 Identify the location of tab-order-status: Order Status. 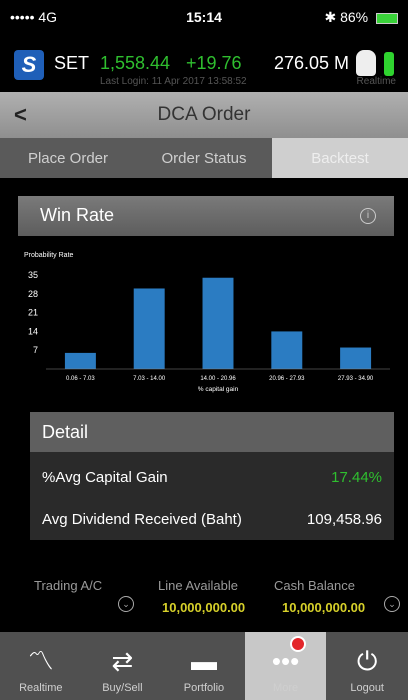
(204, 158).